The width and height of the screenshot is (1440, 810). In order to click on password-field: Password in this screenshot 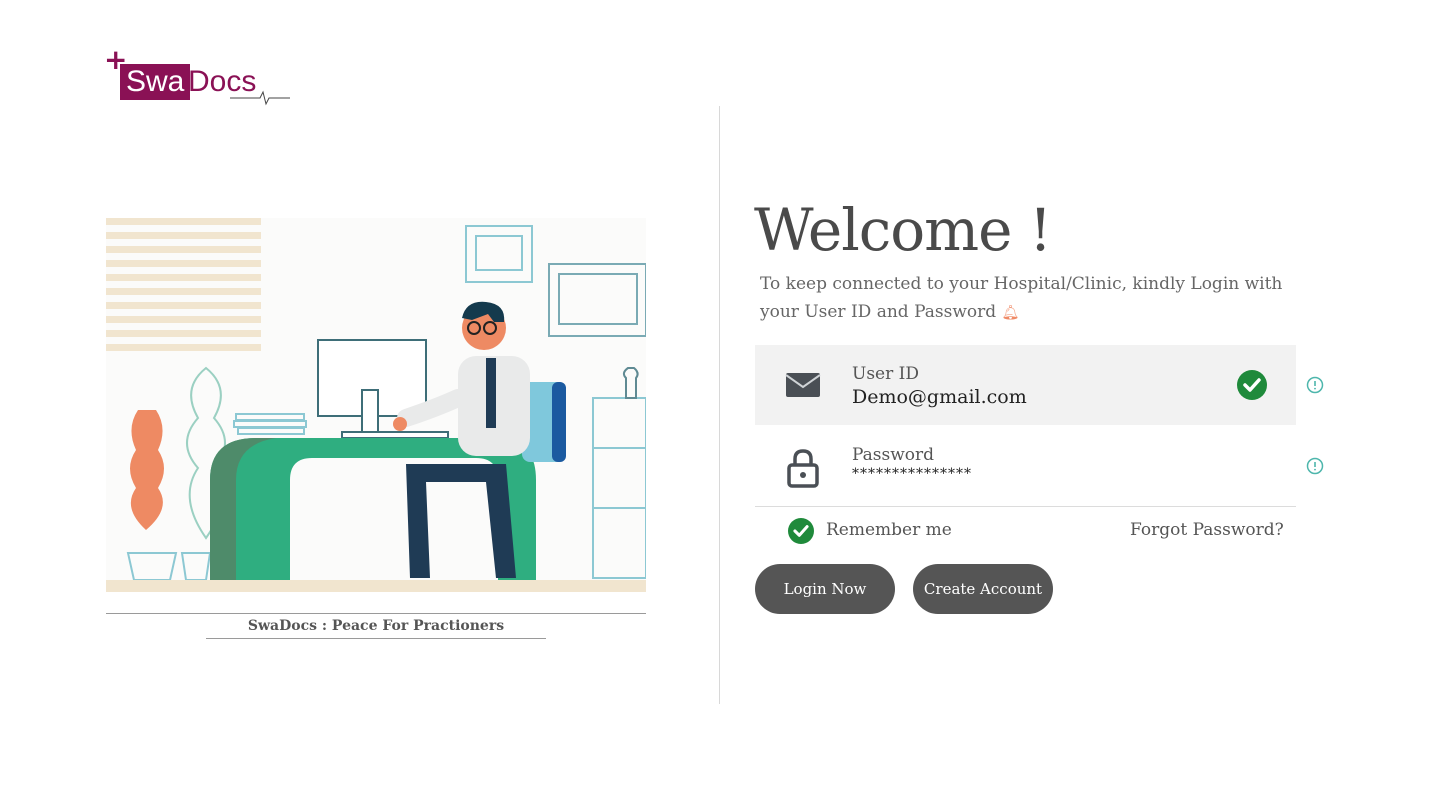, I will do `click(1025, 466)`.